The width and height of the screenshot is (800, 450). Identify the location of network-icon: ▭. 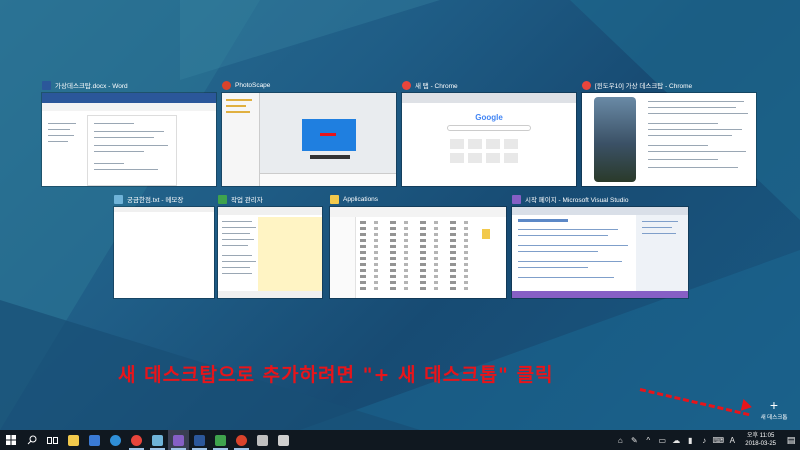
(662, 440).